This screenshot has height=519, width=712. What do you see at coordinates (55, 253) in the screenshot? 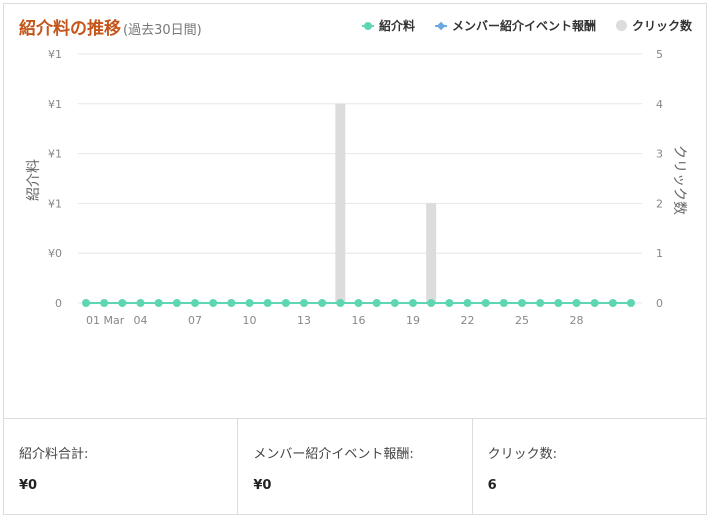
I see `y-left-tick-label: ¥0` at bounding box center [55, 253].